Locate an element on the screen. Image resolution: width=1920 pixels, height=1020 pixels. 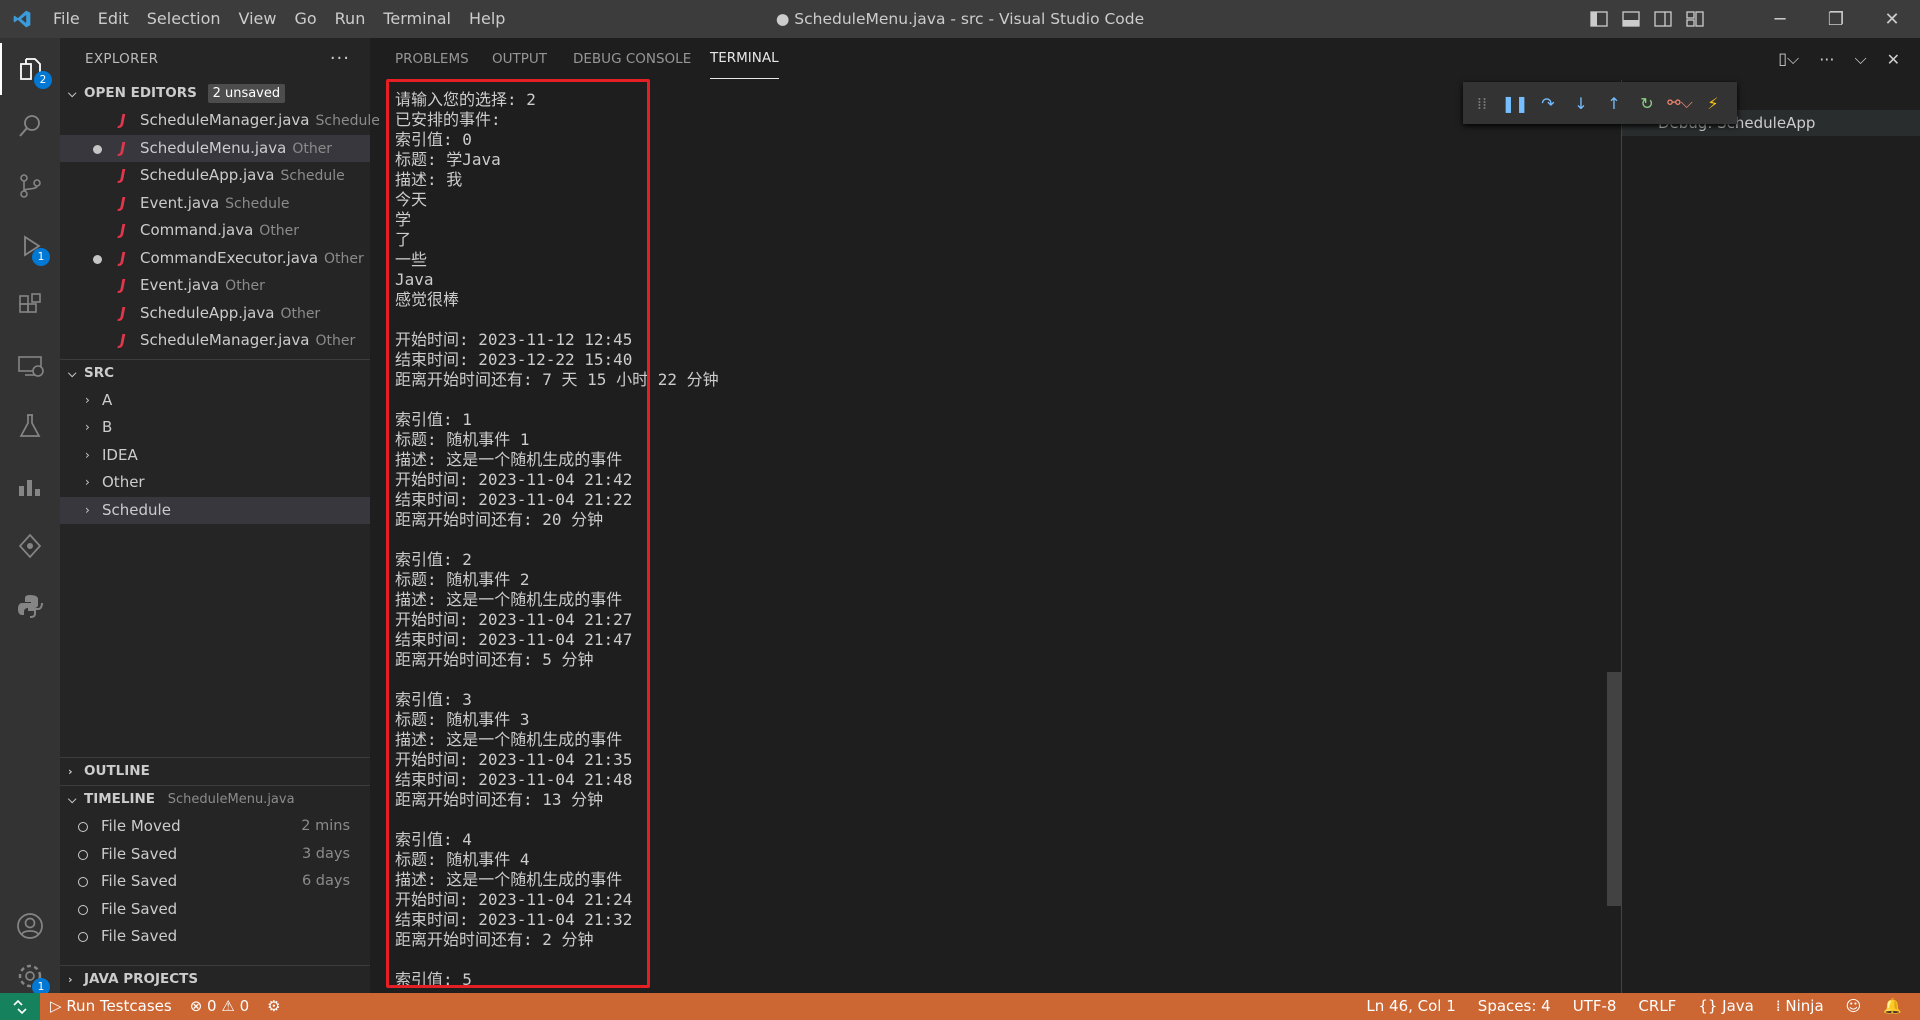
run-debug-icon: 1 is located at coordinates (30, 246).